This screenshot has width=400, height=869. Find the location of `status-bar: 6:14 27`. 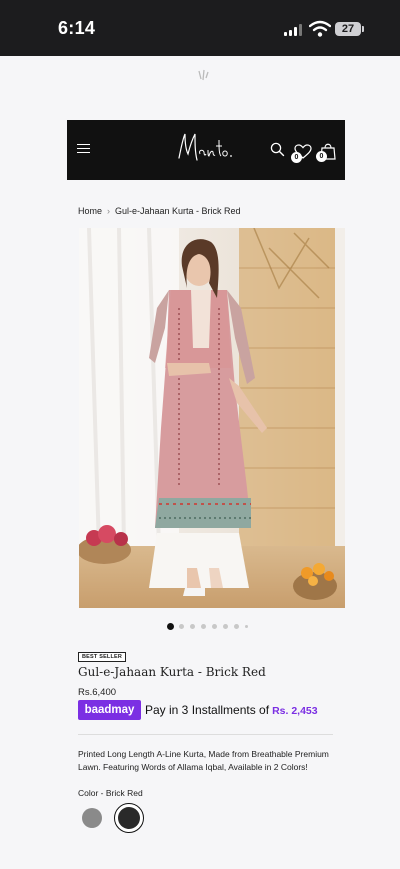

status-bar: 6:14 27 is located at coordinates (200, 28).